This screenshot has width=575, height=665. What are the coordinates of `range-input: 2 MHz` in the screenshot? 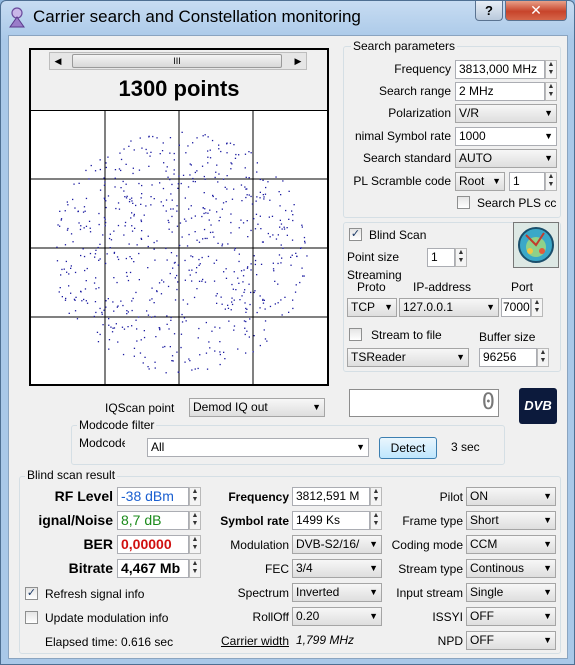 It's located at (500, 91).